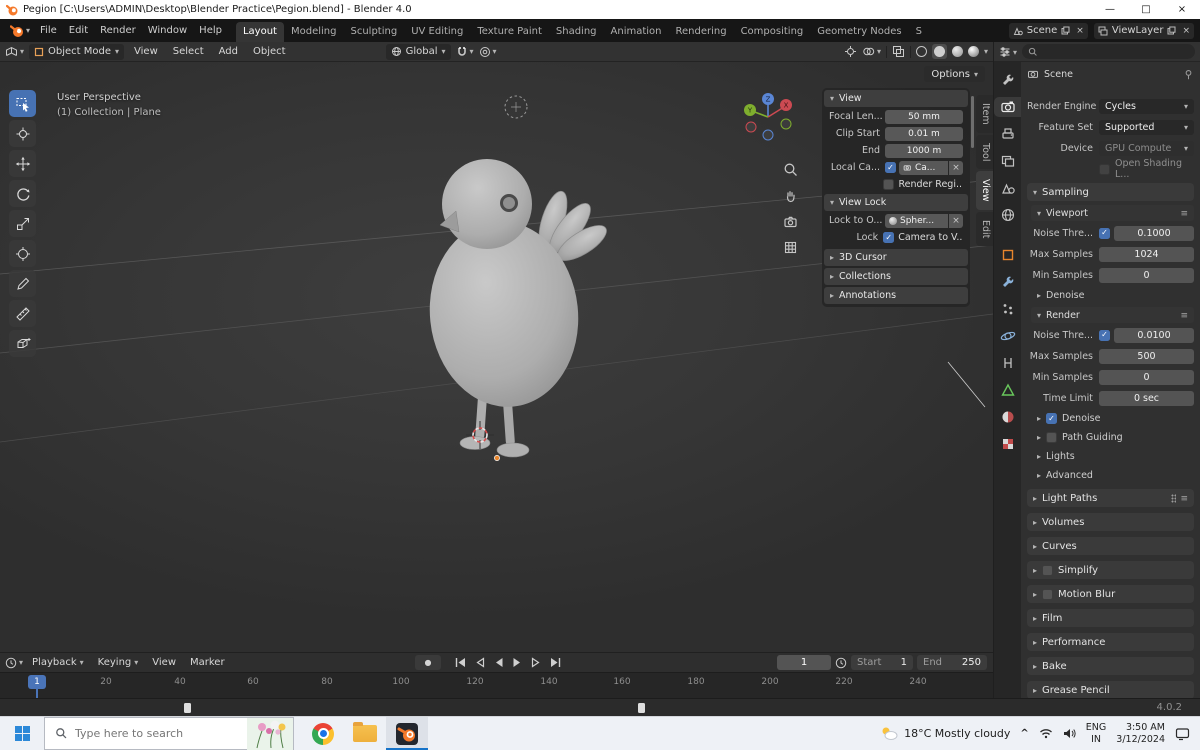 This screenshot has height=750, width=1200. I want to click on next-keyframe-button, so click(536, 663).